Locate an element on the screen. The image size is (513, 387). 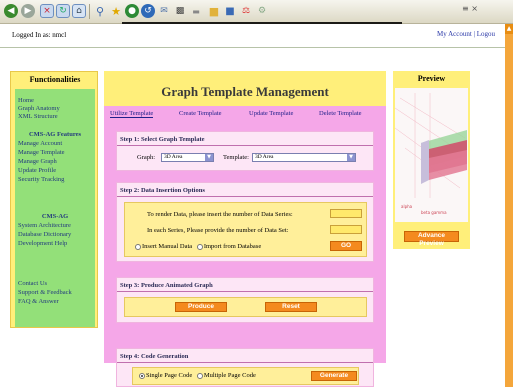
edit-icon: ▬ is located at coordinates (196, 11).